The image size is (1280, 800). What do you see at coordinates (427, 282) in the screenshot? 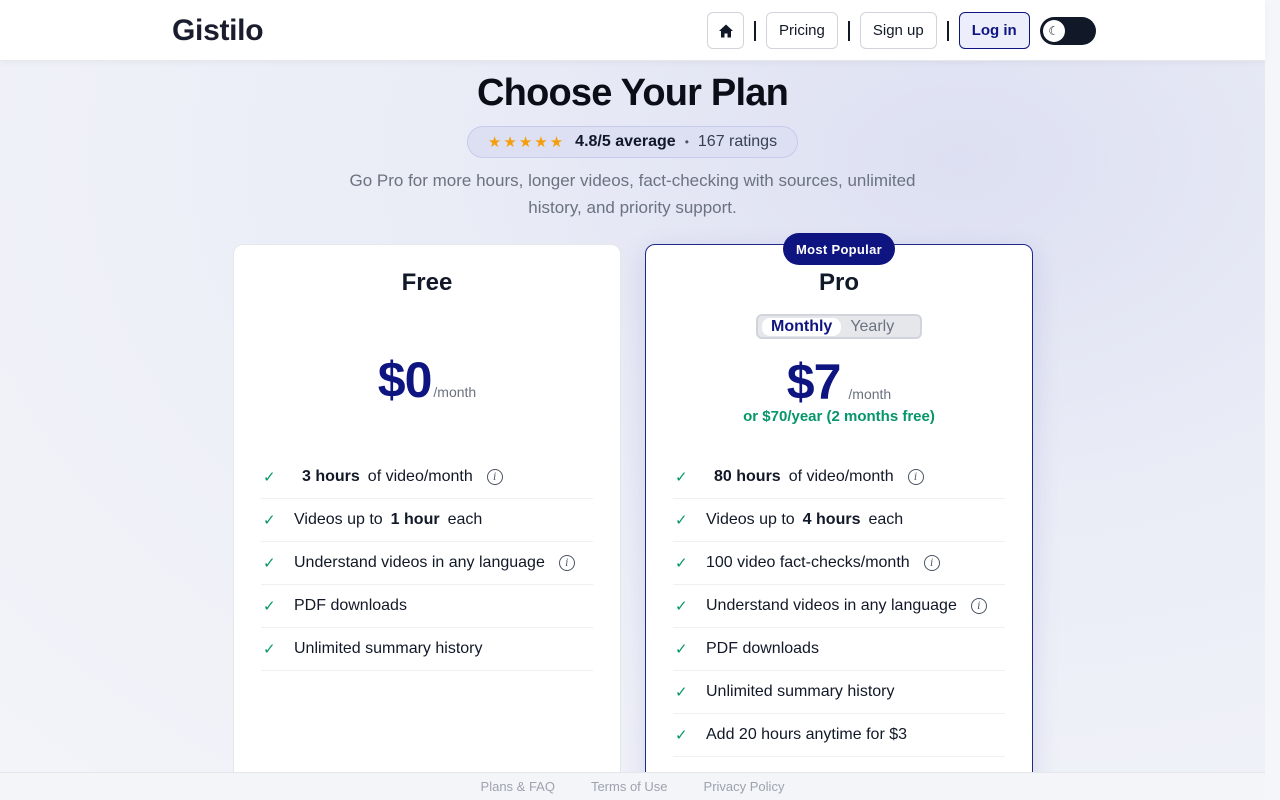
I see `plan-name: Free` at bounding box center [427, 282].